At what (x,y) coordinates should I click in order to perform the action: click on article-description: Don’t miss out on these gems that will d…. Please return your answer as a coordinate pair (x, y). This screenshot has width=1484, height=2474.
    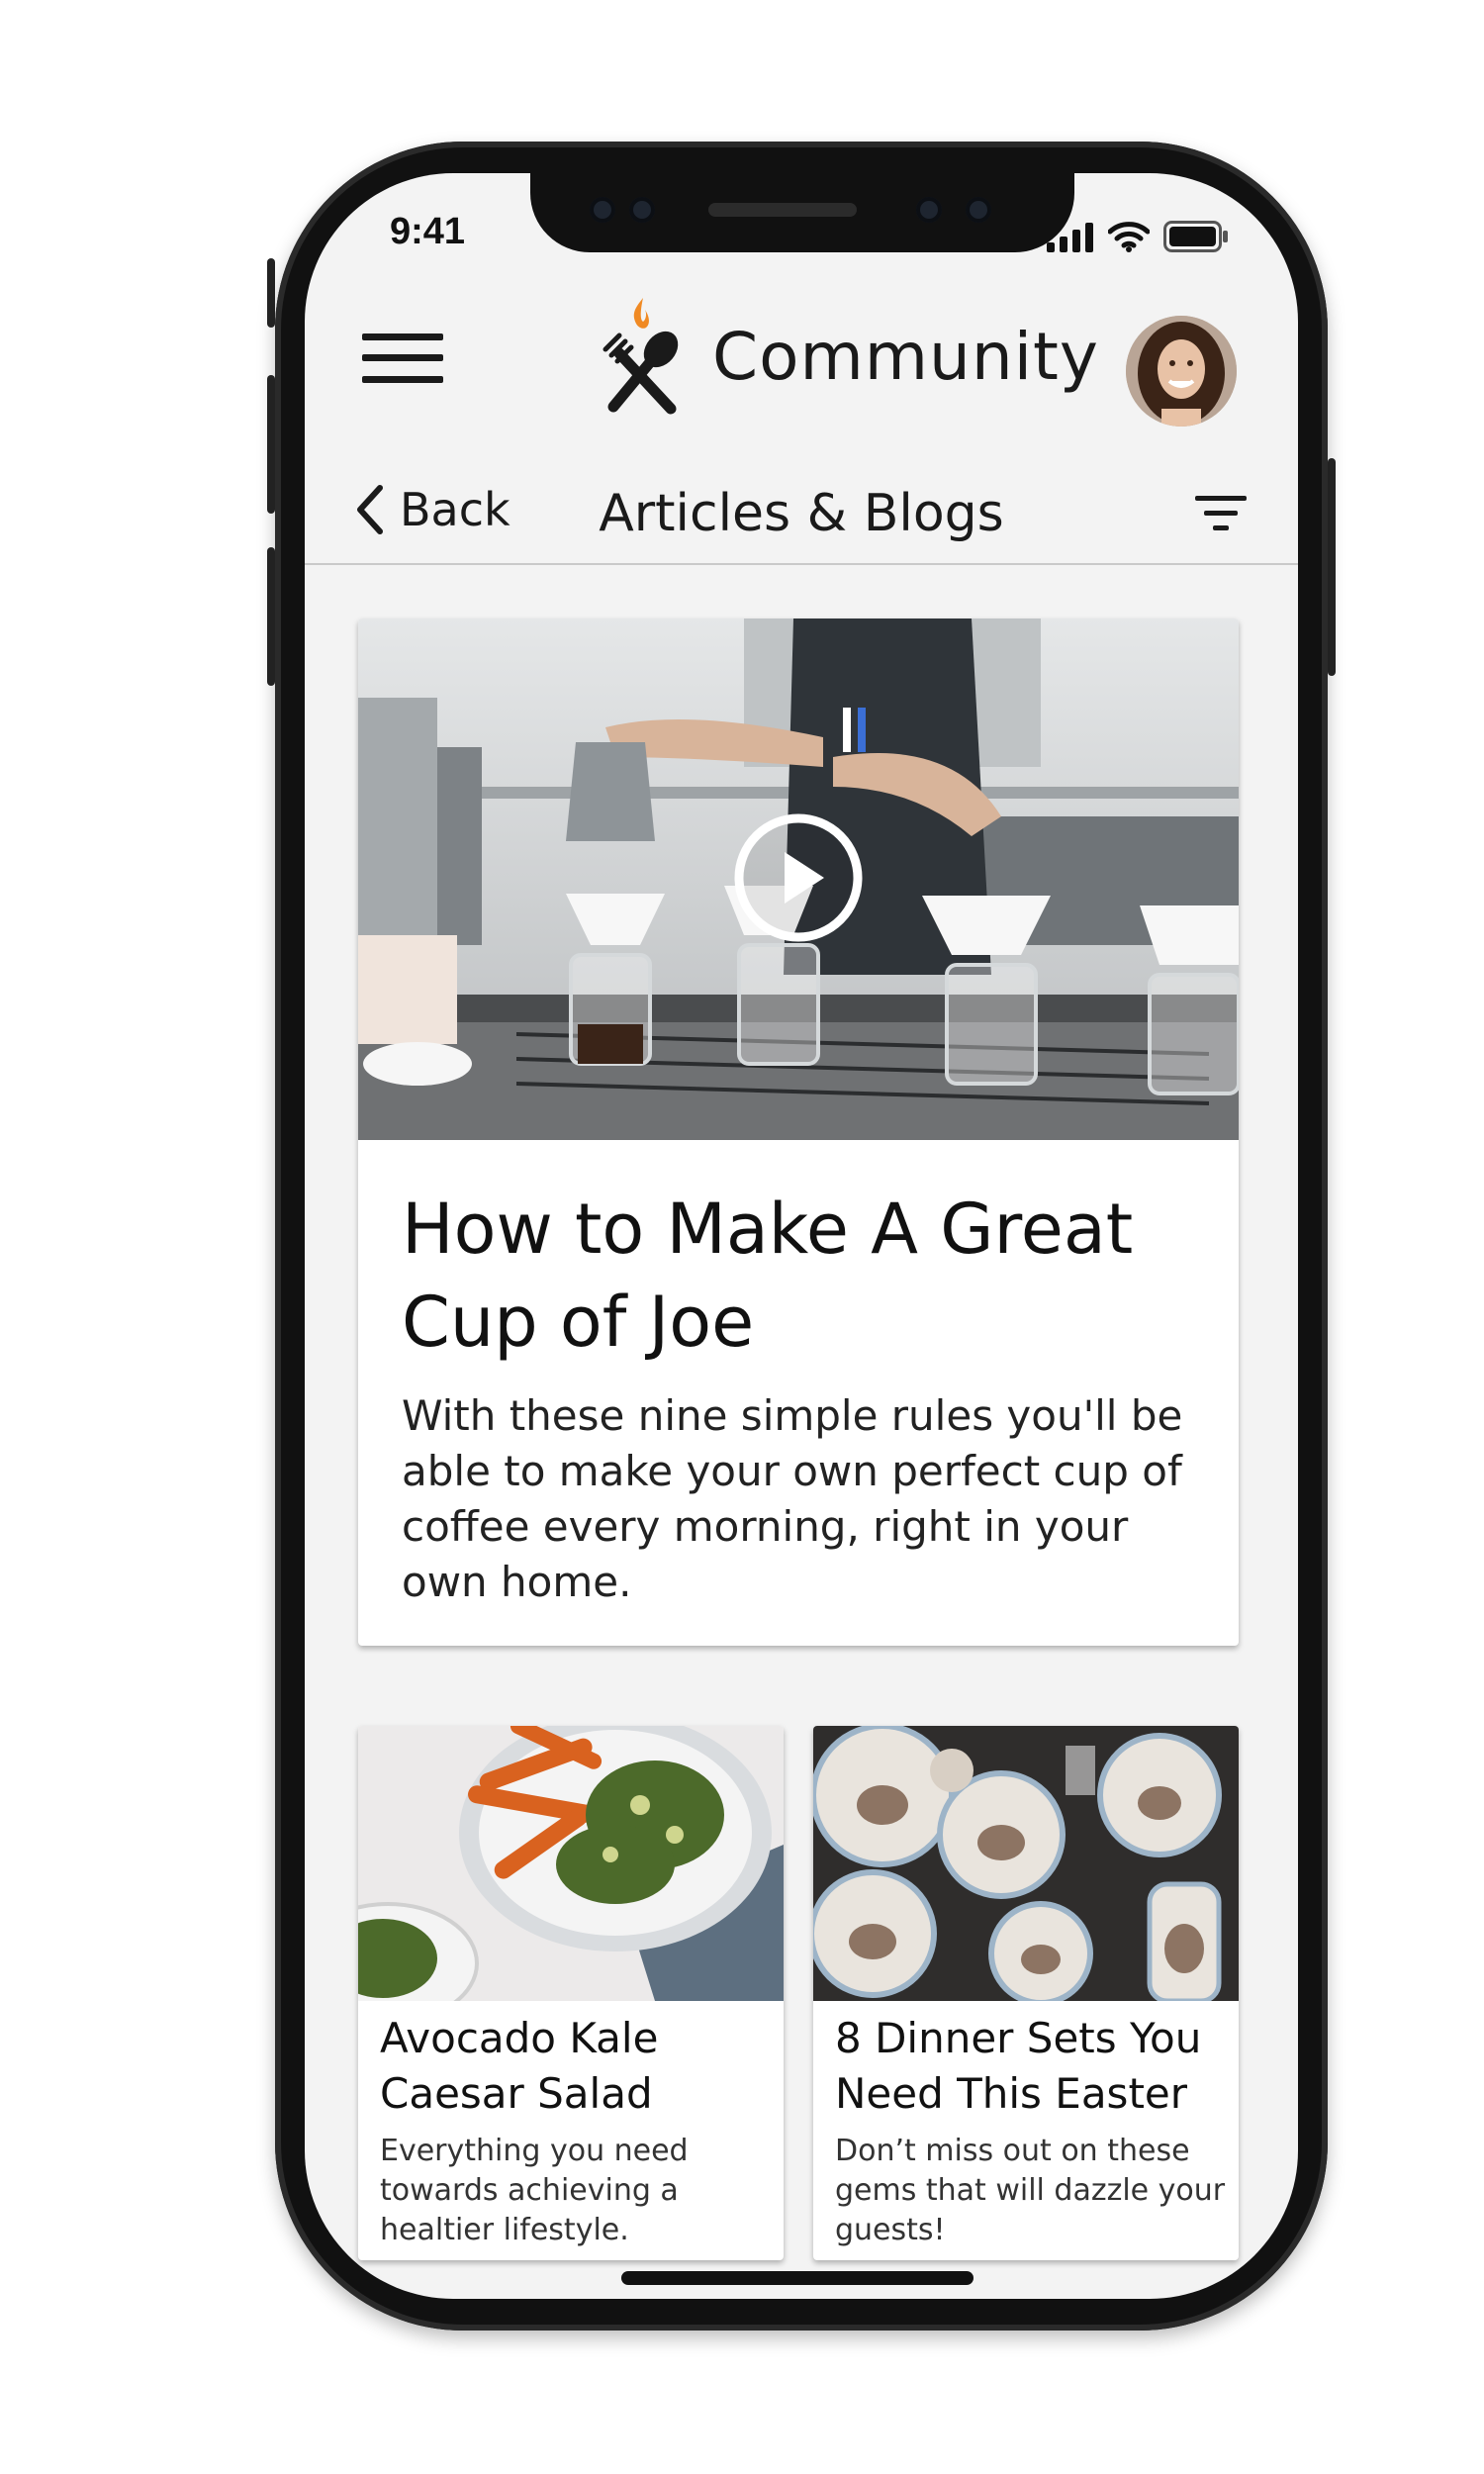
    Looking at the image, I should click on (1030, 2191).